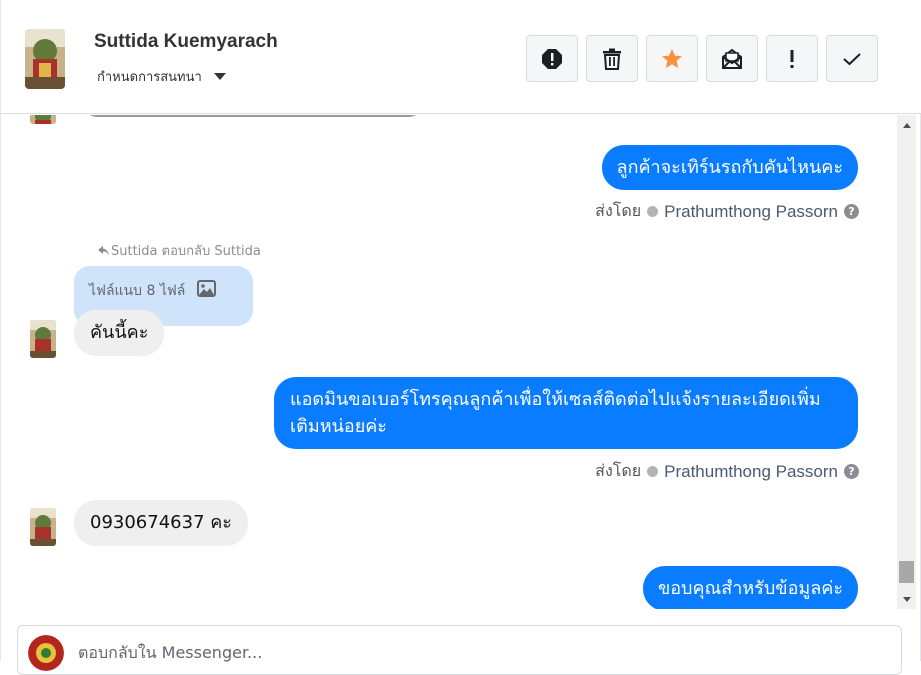 The image size is (921, 675). What do you see at coordinates (161, 523) in the screenshot?
I see `incoming-message: 0930674637 คะ` at bounding box center [161, 523].